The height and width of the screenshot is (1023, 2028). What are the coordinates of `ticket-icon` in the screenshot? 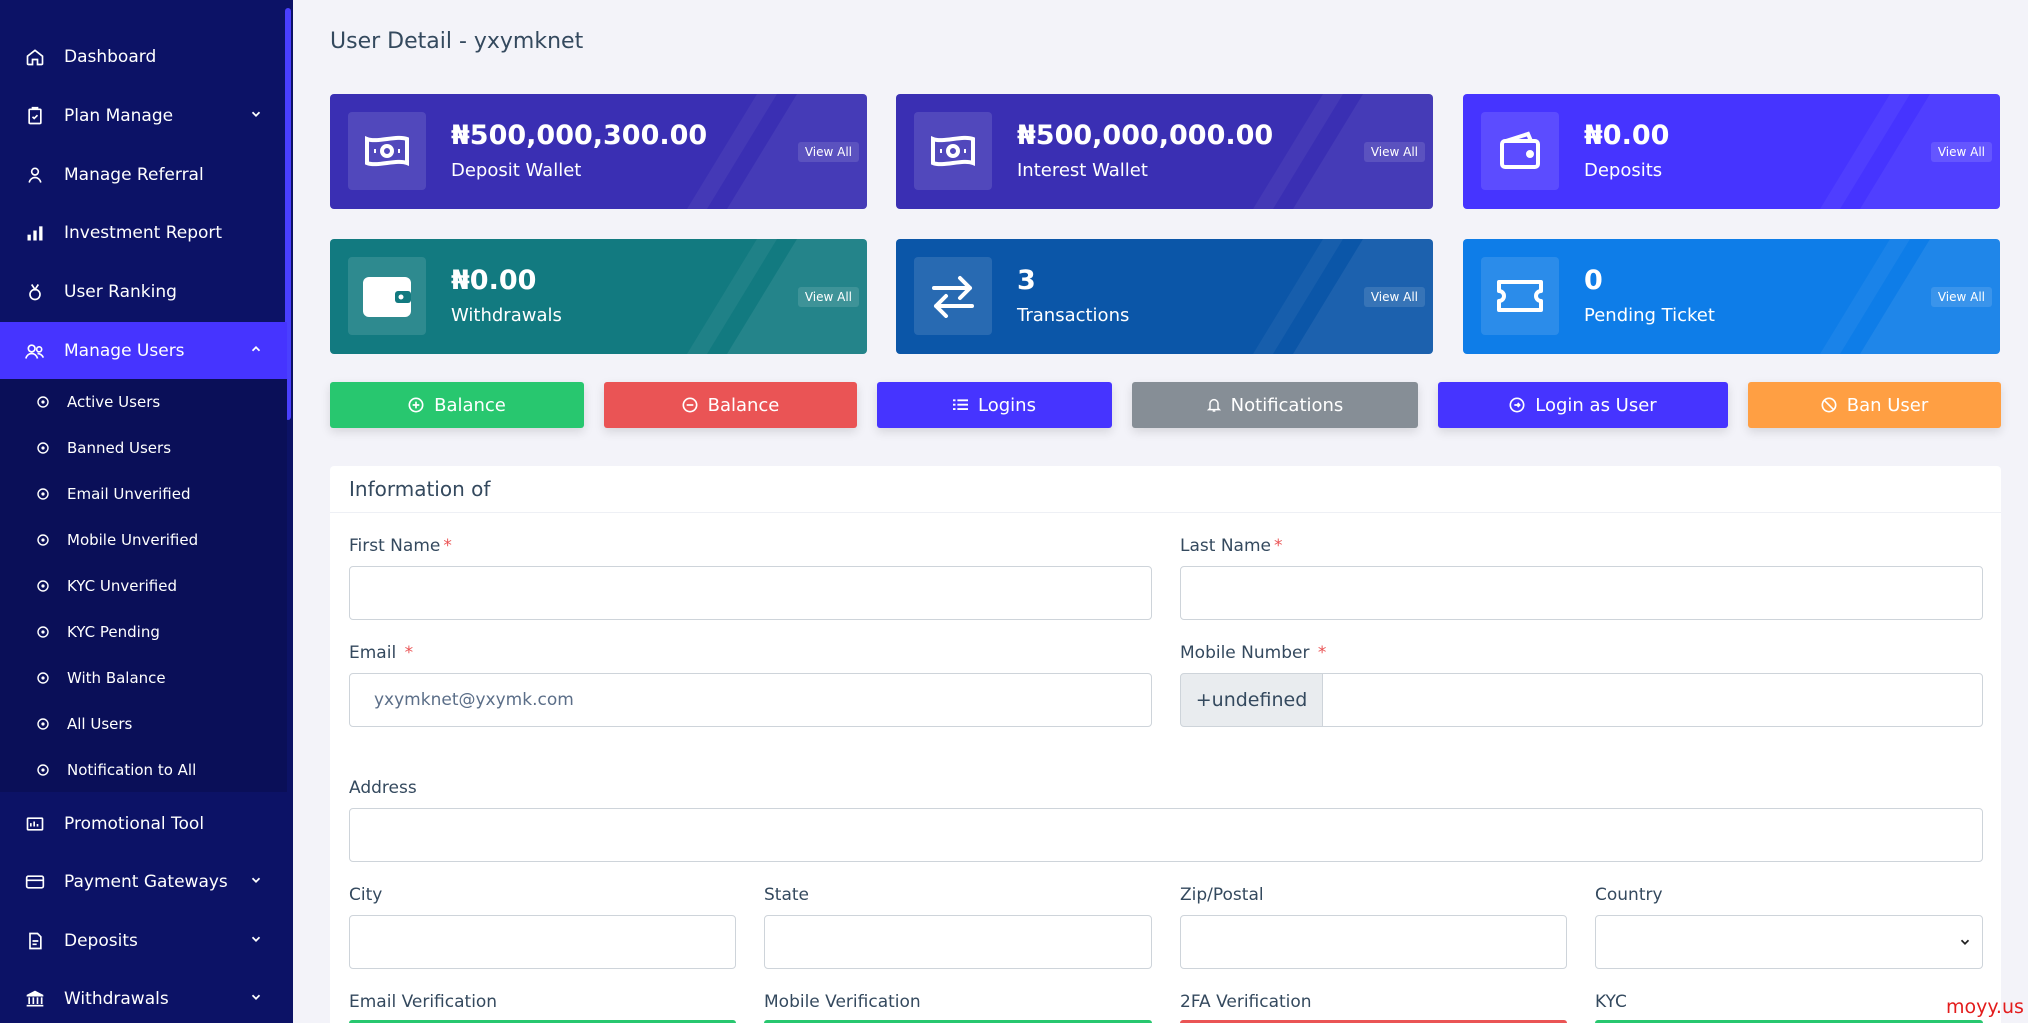 It's located at (1520, 296).